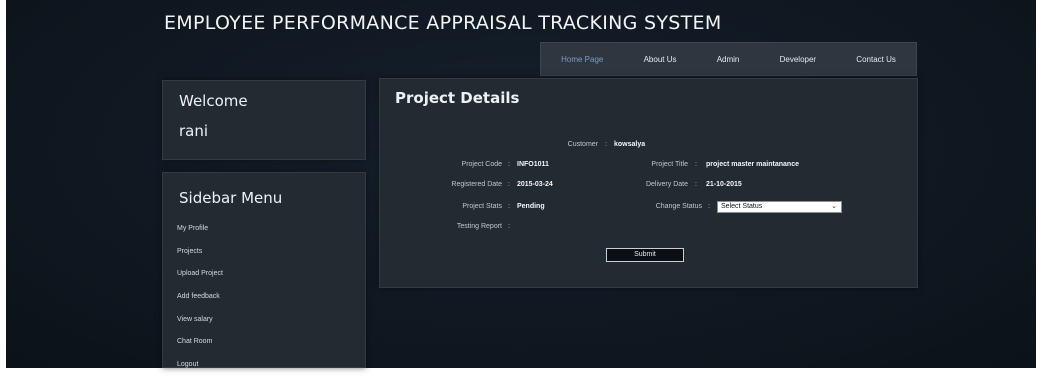 This screenshot has height=384, width=1042. Describe the element at coordinates (481, 164) in the screenshot. I see `project-code-label: Project Code` at that location.